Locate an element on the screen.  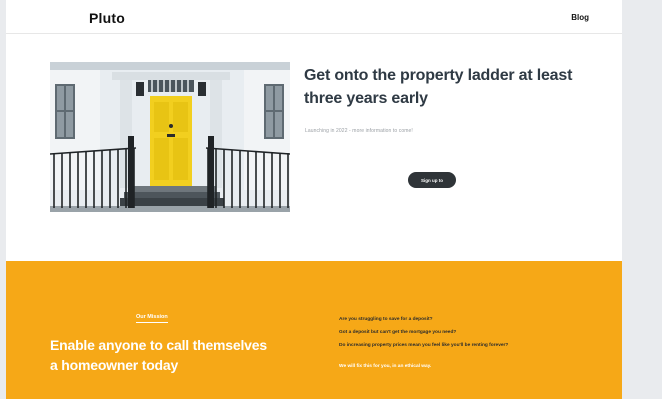
sign-up-waitlist-button: Sign up to waitlist is located at coordinates (432, 185).